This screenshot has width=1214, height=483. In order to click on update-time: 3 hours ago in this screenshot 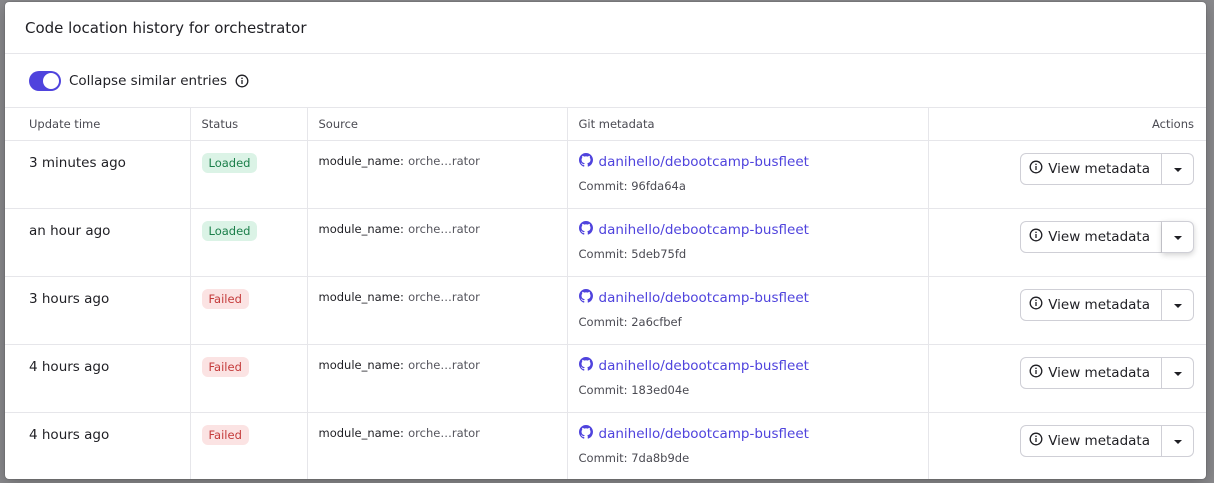, I will do `click(69, 298)`.